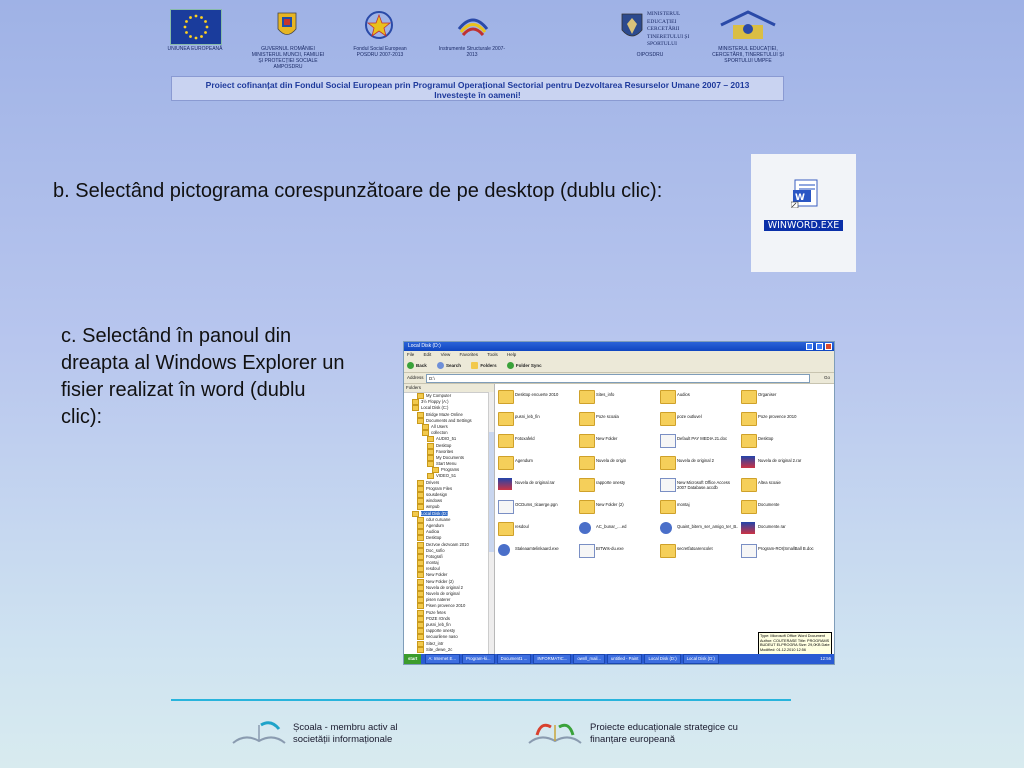 The image size is (1024, 768). Describe the element at coordinates (536, 463) in the screenshot. I see `file-item: Agendum` at that location.